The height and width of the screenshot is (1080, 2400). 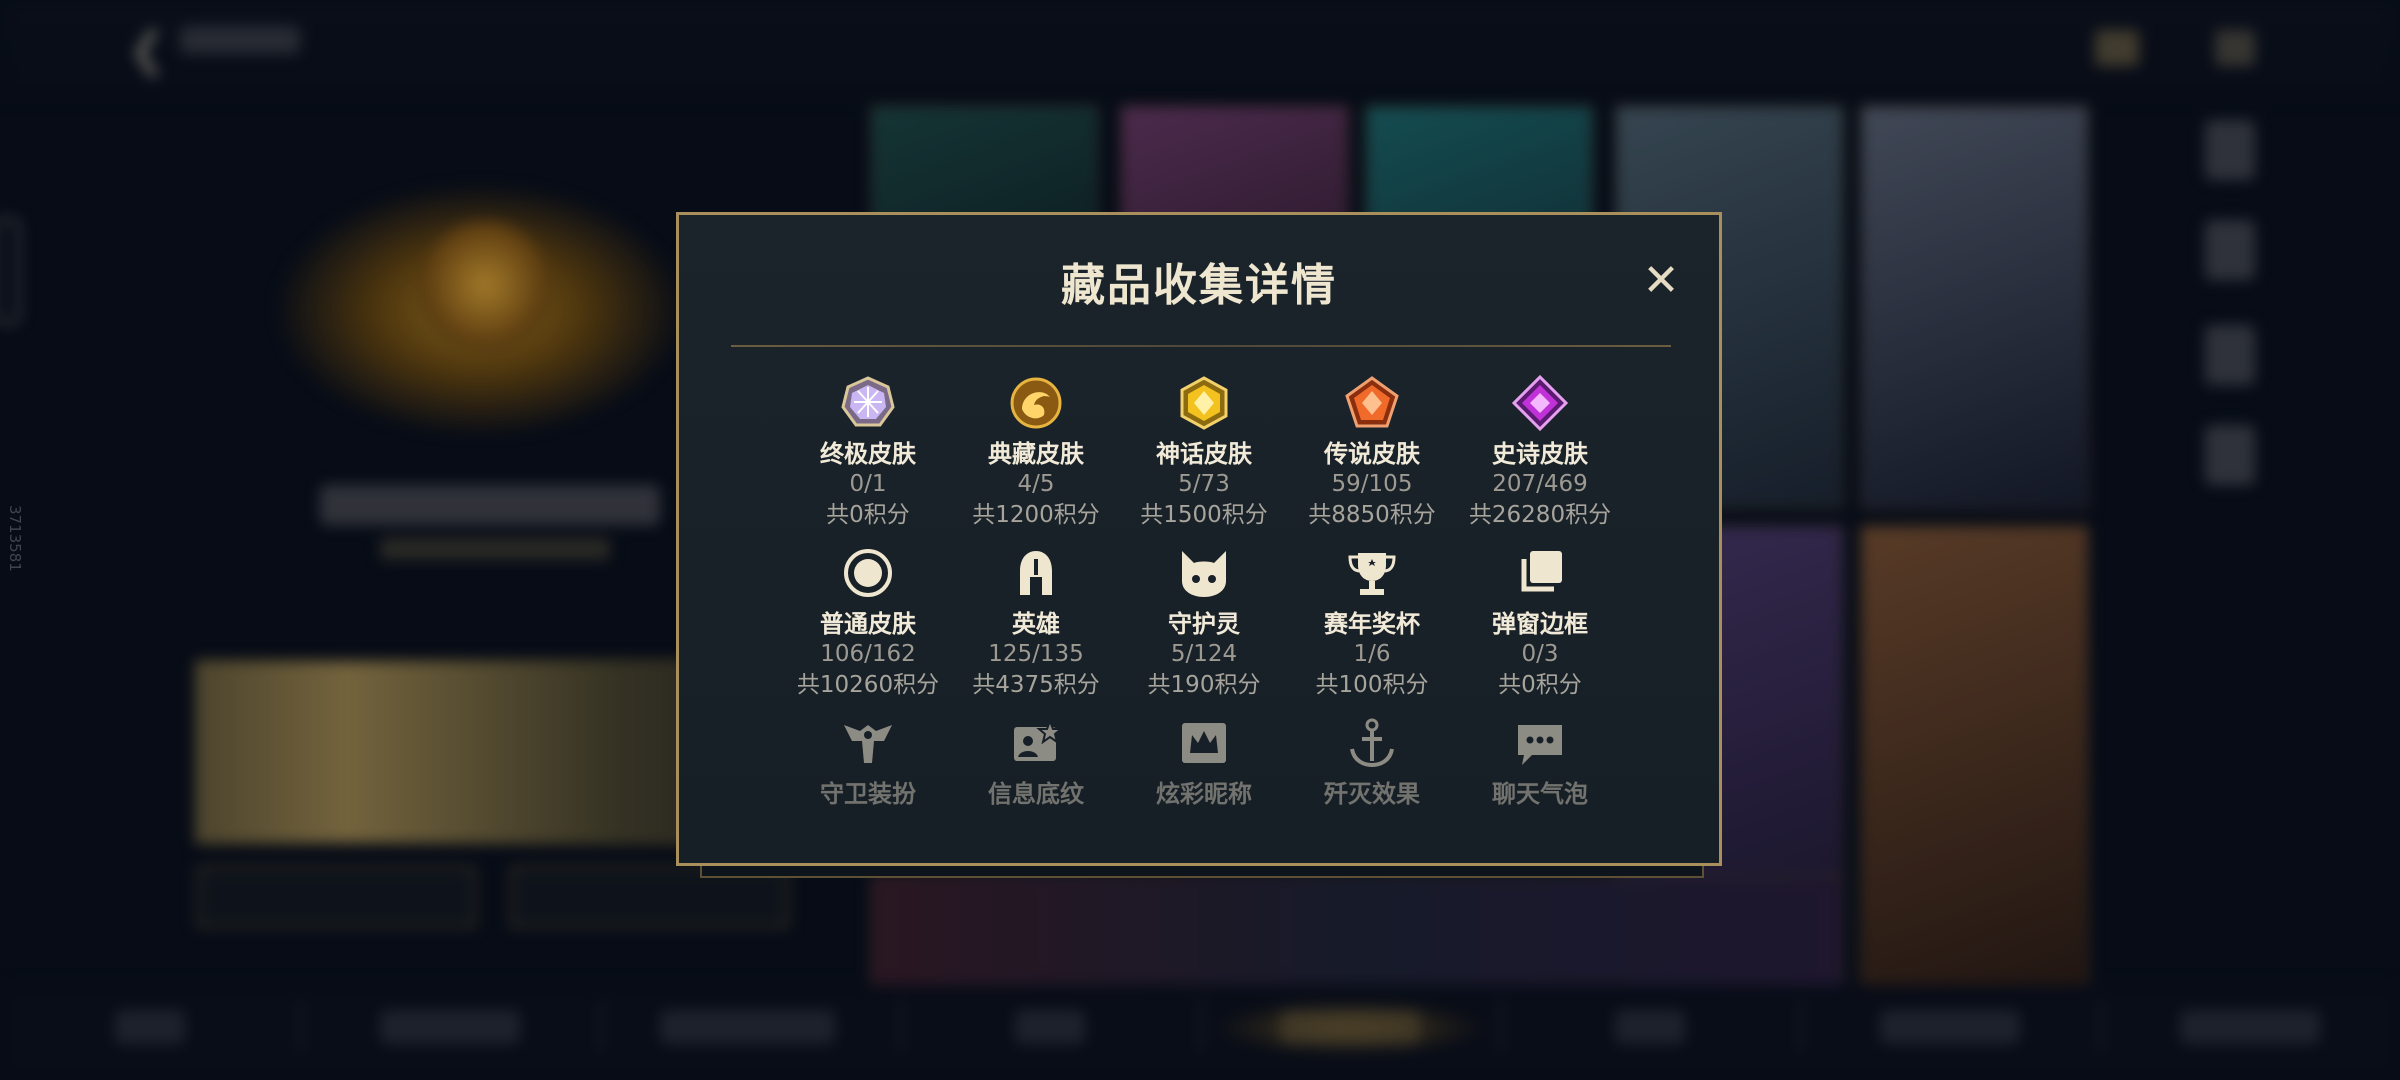 I want to click on collection-item: 史诗皮肤 207/469 共26280积分, so click(x=1540, y=453).